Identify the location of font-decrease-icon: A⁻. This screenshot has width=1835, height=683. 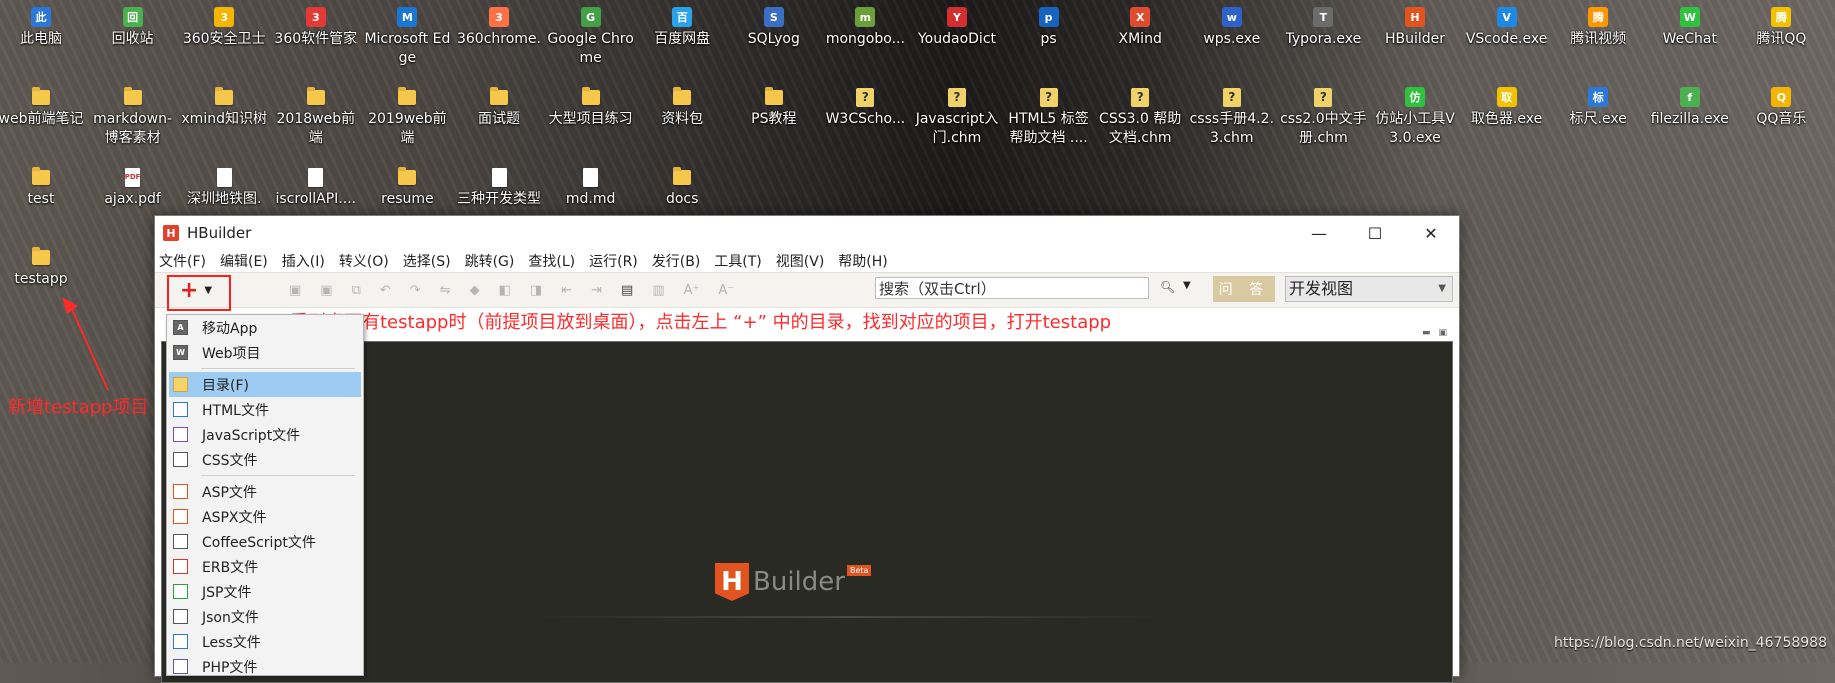
(726, 290).